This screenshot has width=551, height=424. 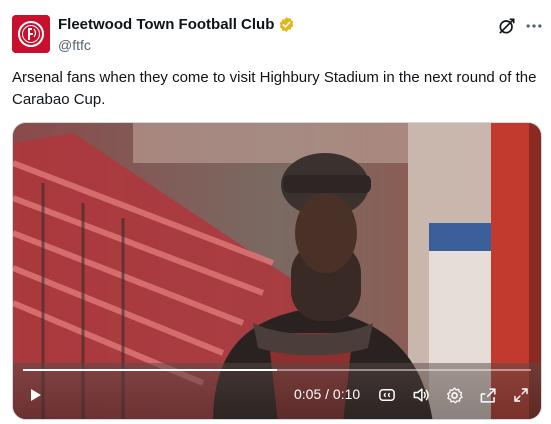 I want to click on fleetwood-crest-icon, so click(x=31, y=34).